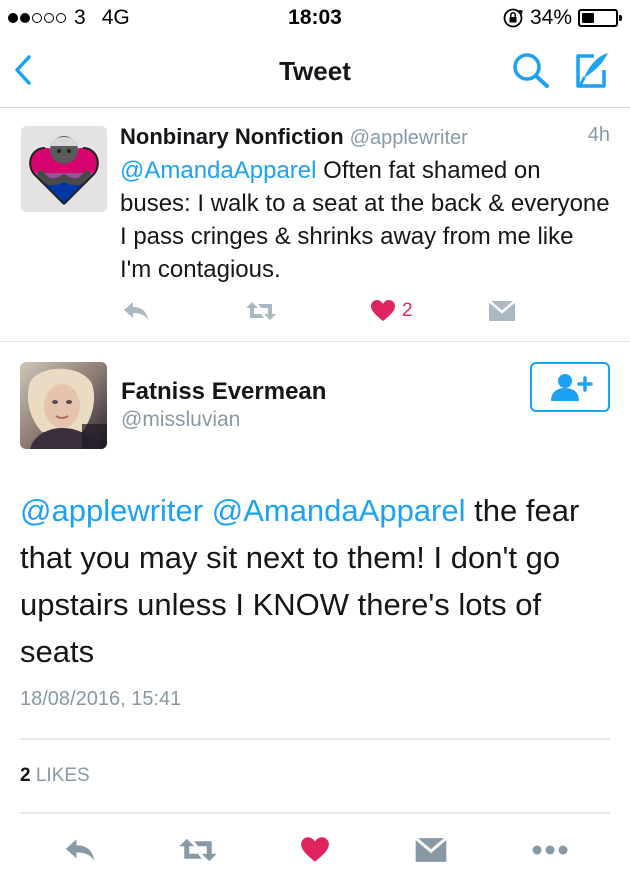  What do you see at coordinates (315, 17) in the screenshot?
I see `status-bar: 3 4G 18:03 34%` at bounding box center [315, 17].